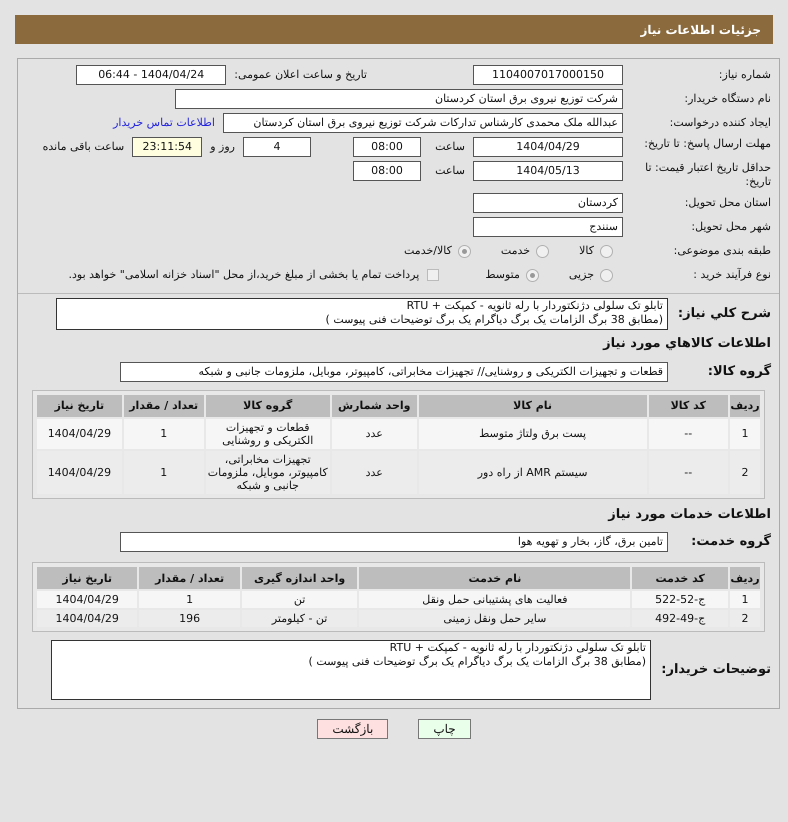 This screenshot has height=822, width=788. What do you see at coordinates (548, 227) in the screenshot?
I see `city-field: سنندج` at bounding box center [548, 227].